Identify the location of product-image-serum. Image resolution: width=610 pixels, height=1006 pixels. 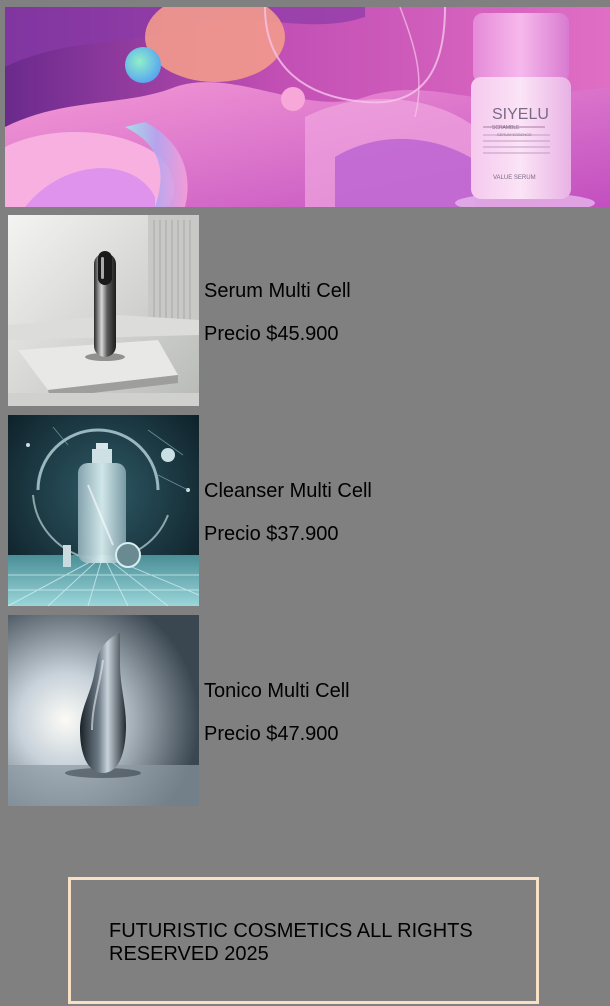
(103, 310).